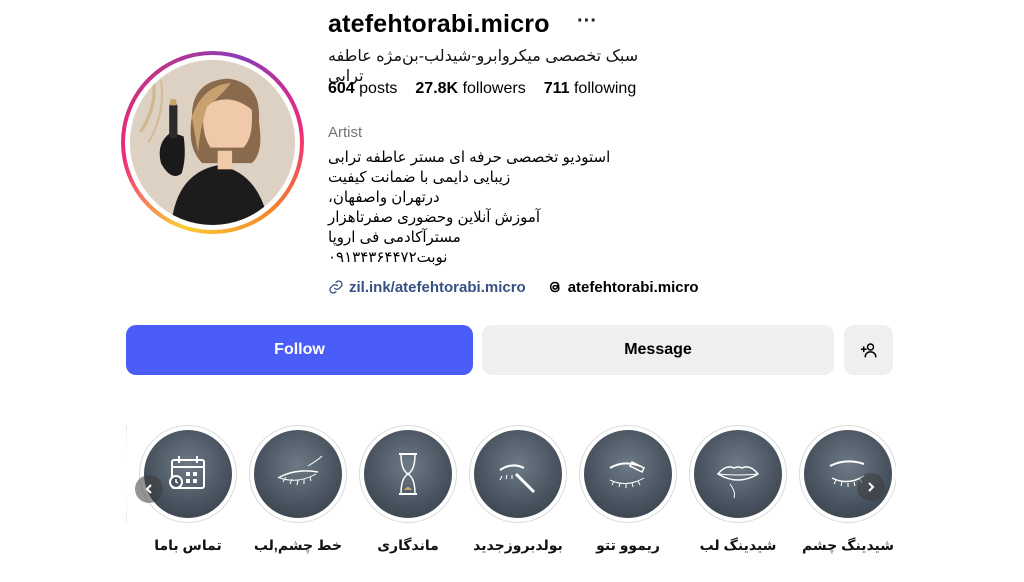  I want to click on website-link: zil.ink/atefehtorabi.micro, so click(427, 287).